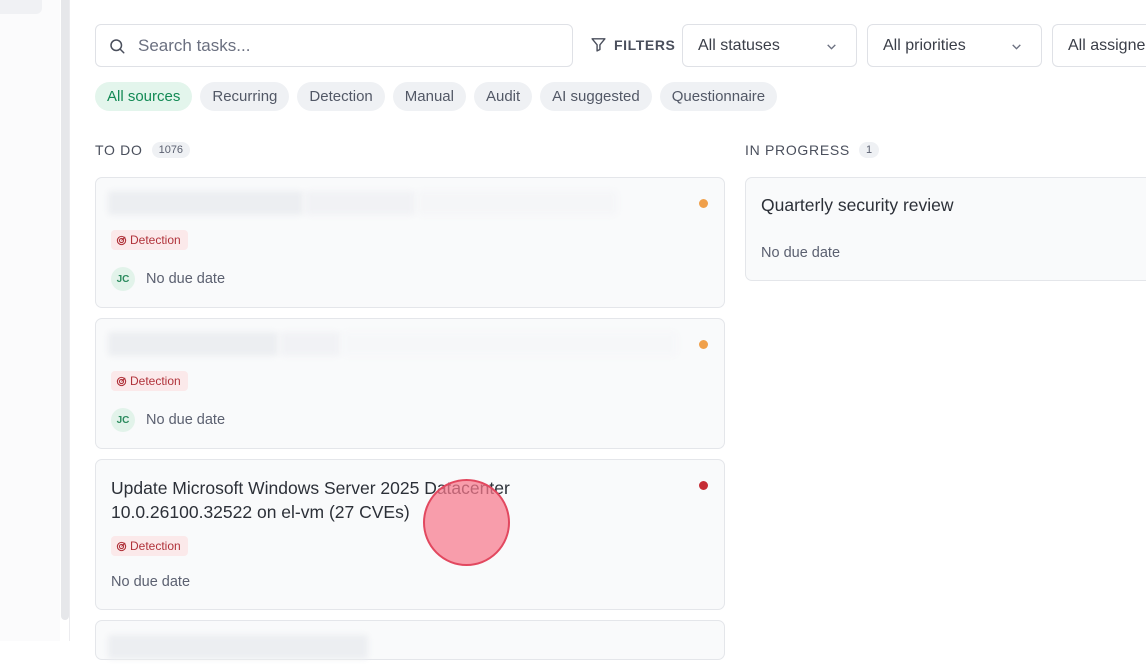 The width and height of the screenshot is (1146, 664). What do you see at coordinates (739, 45) in the screenshot?
I see `status-select-value: All statuses` at bounding box center [739, 45].